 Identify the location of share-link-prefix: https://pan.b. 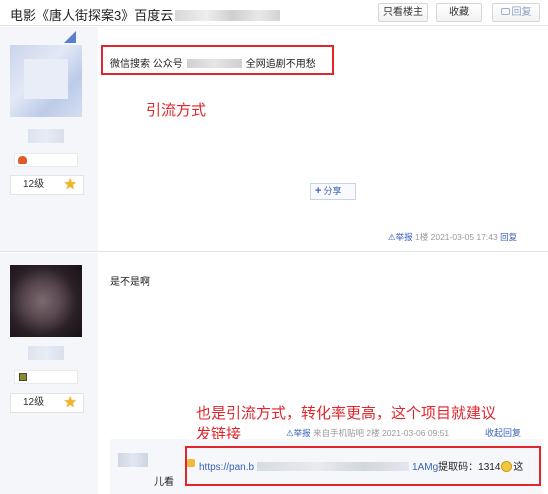
(226, 467).